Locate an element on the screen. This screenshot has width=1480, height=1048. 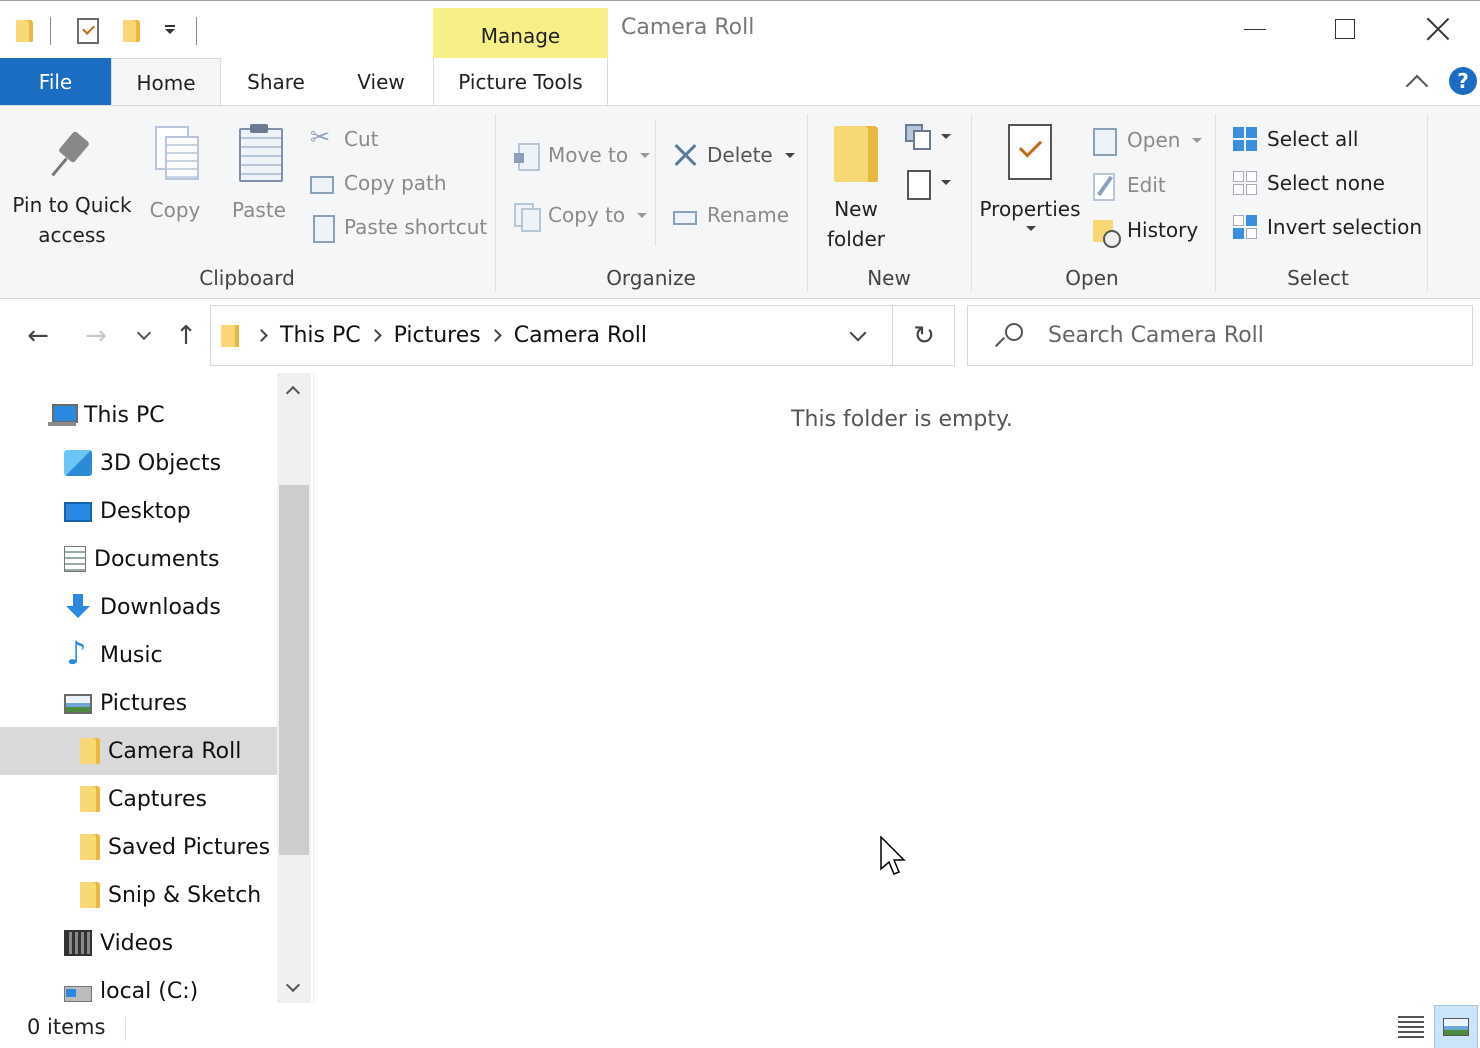
properties-label: Properties is located at coordinates (1030, 209).